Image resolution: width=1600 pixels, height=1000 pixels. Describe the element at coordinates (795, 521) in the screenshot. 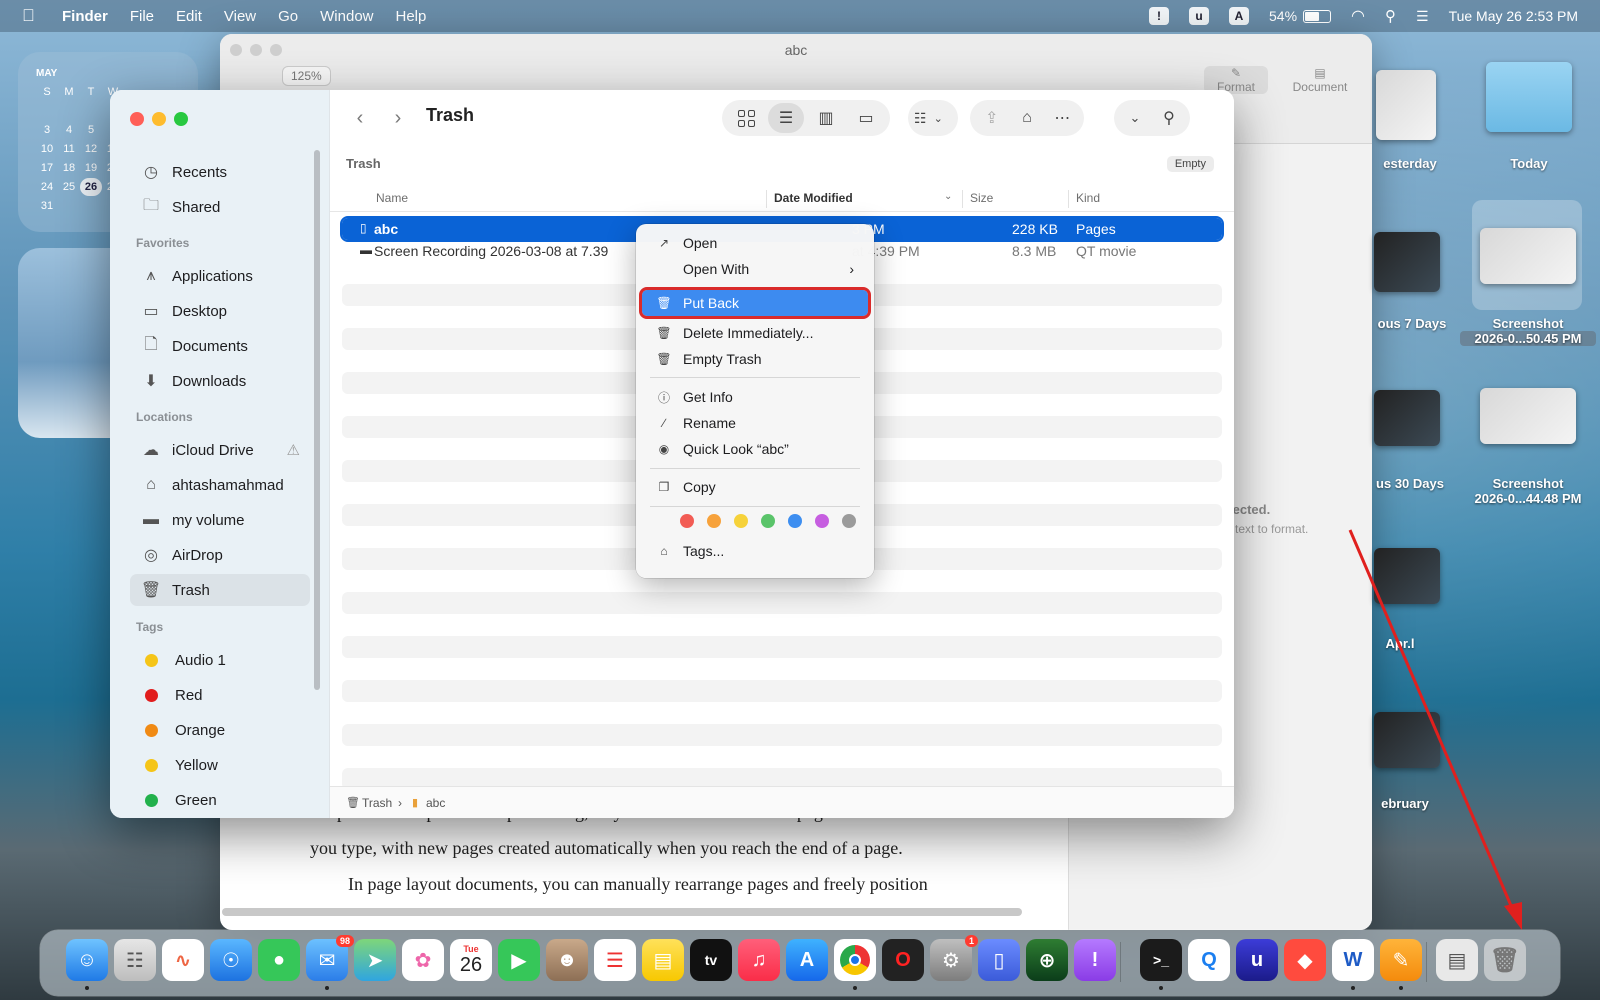

I see `tag-color-blue` at that location.